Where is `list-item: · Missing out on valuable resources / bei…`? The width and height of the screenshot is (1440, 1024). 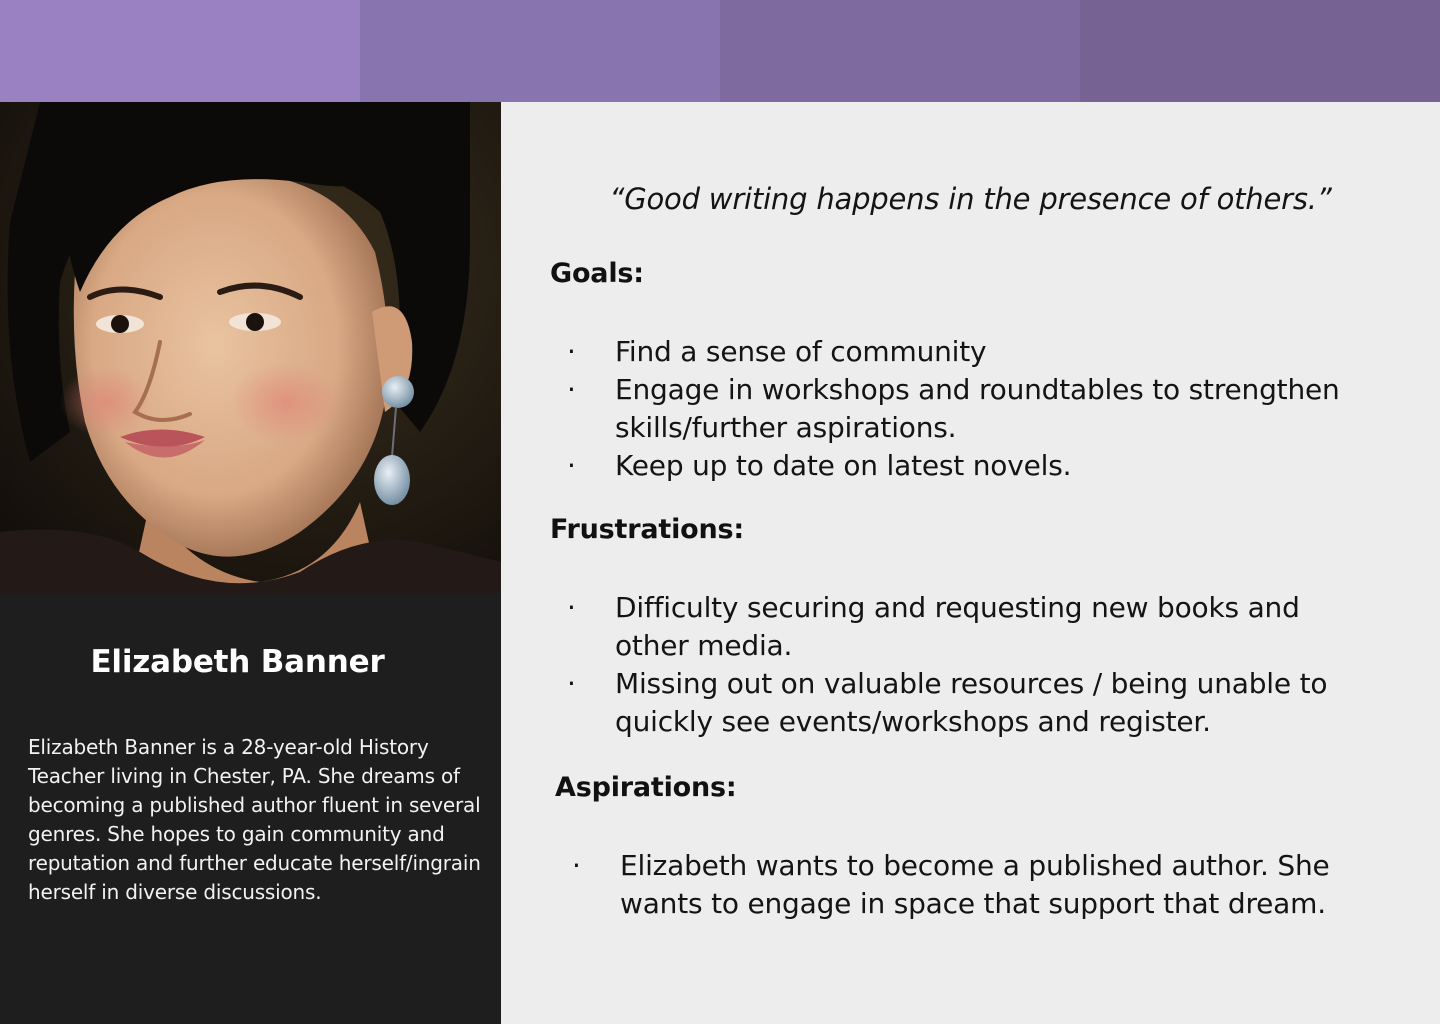 list-item: · Missing out on valuable resources / bei… is located at coordinates (947, 702).